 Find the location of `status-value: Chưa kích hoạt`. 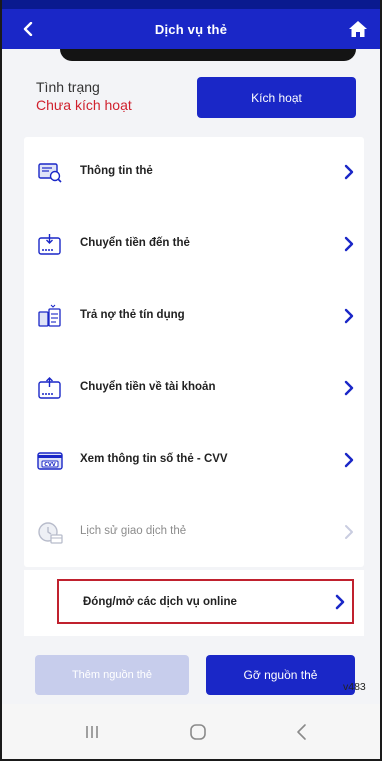

status-value: Chưa kích hoạt is located at coordinates (84, 105).